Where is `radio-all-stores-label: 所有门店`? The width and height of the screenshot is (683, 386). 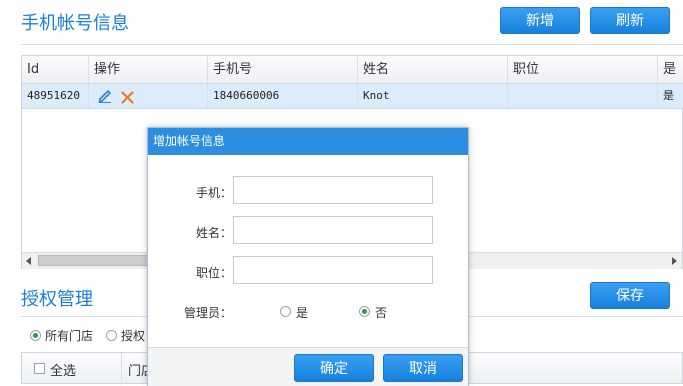
radio-all-stores-label: 所有门店 is located at coordinates (69, 336).